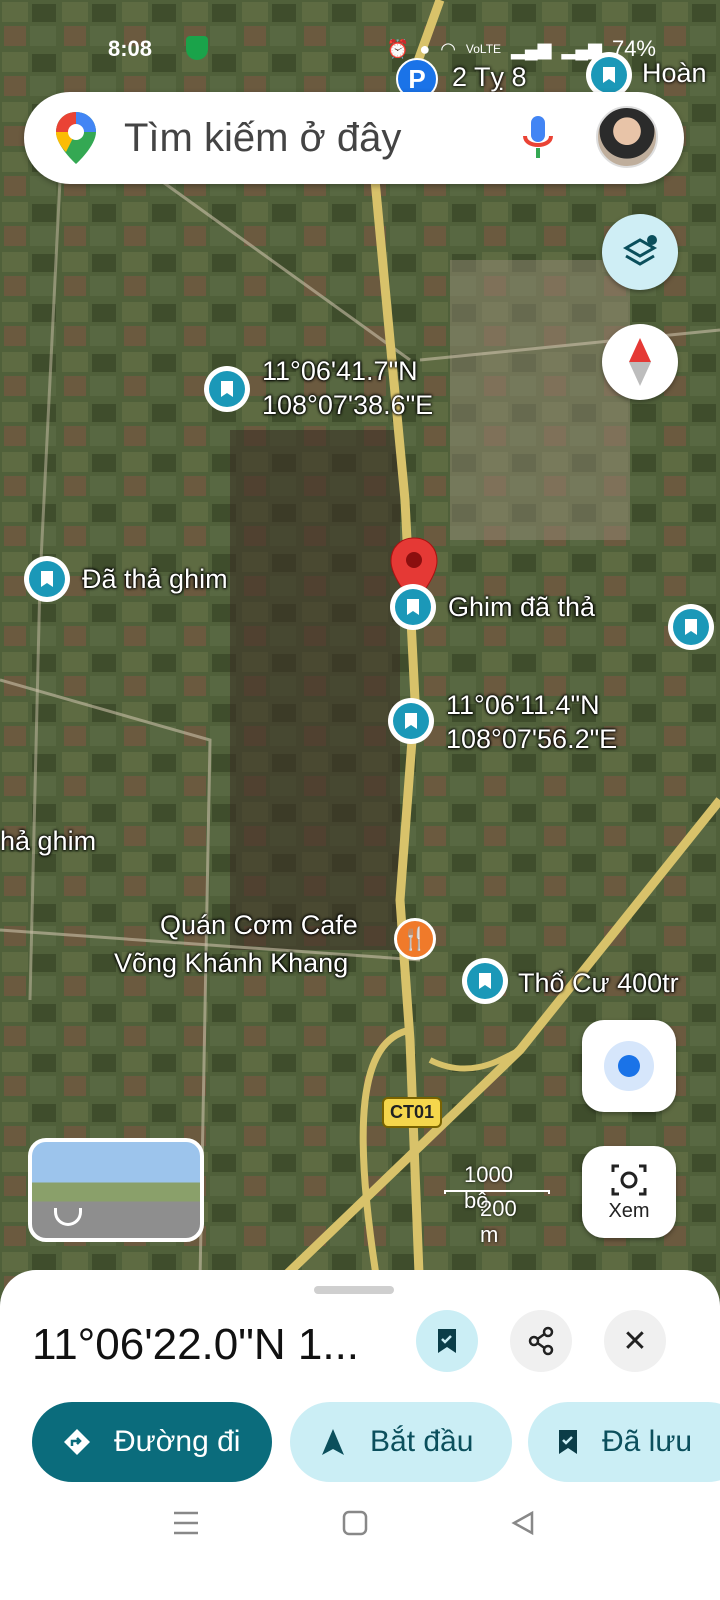  I want to click on start-button: Bắt đầu, so click(401, 1442).